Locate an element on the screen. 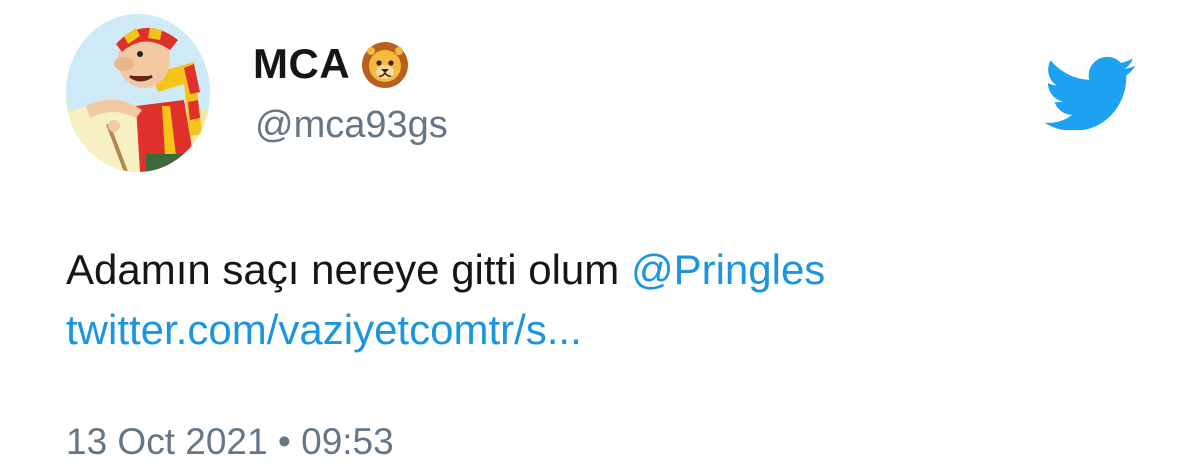  tweet-body-text: Adamın saçı nereye gitti olum is located at coordinates (348, 269).